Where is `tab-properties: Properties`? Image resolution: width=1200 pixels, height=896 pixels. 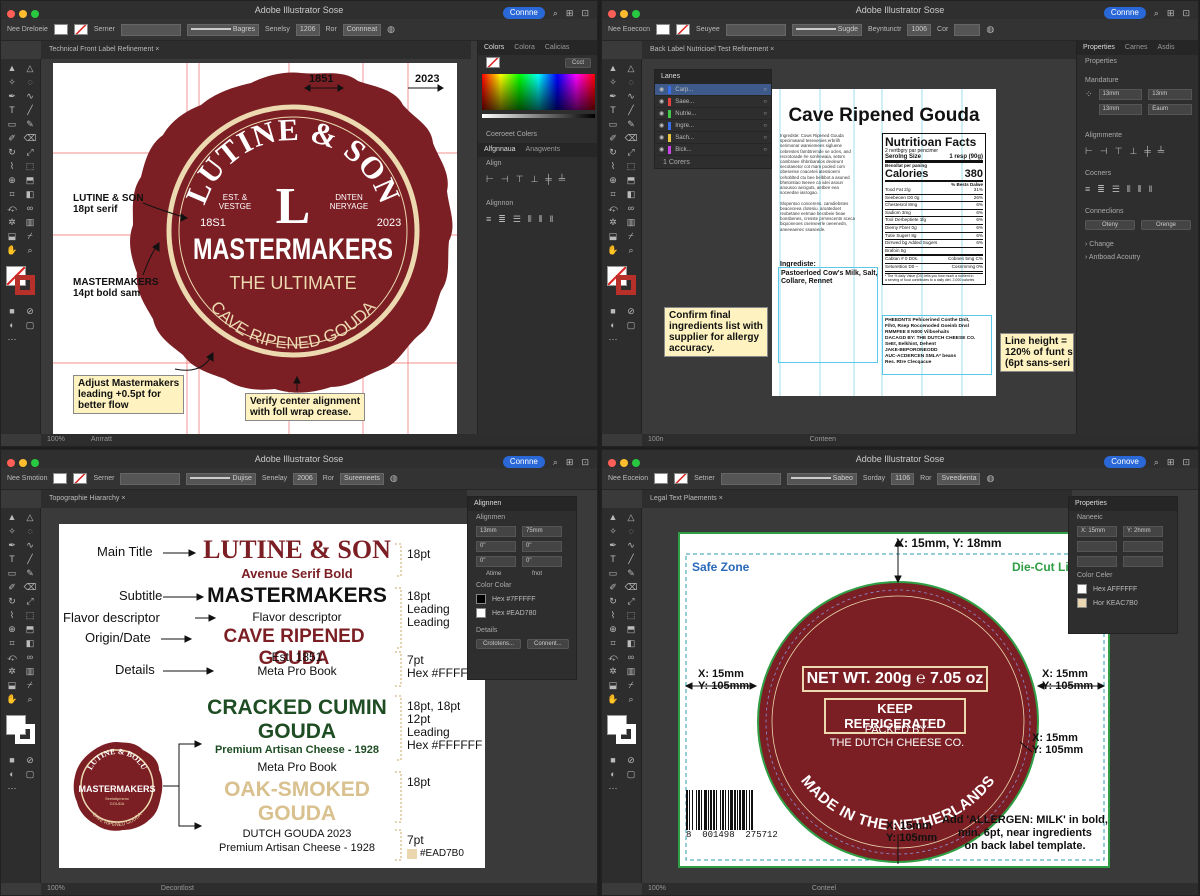
tab-properties: Properties is located at coordinates (1099, 48).